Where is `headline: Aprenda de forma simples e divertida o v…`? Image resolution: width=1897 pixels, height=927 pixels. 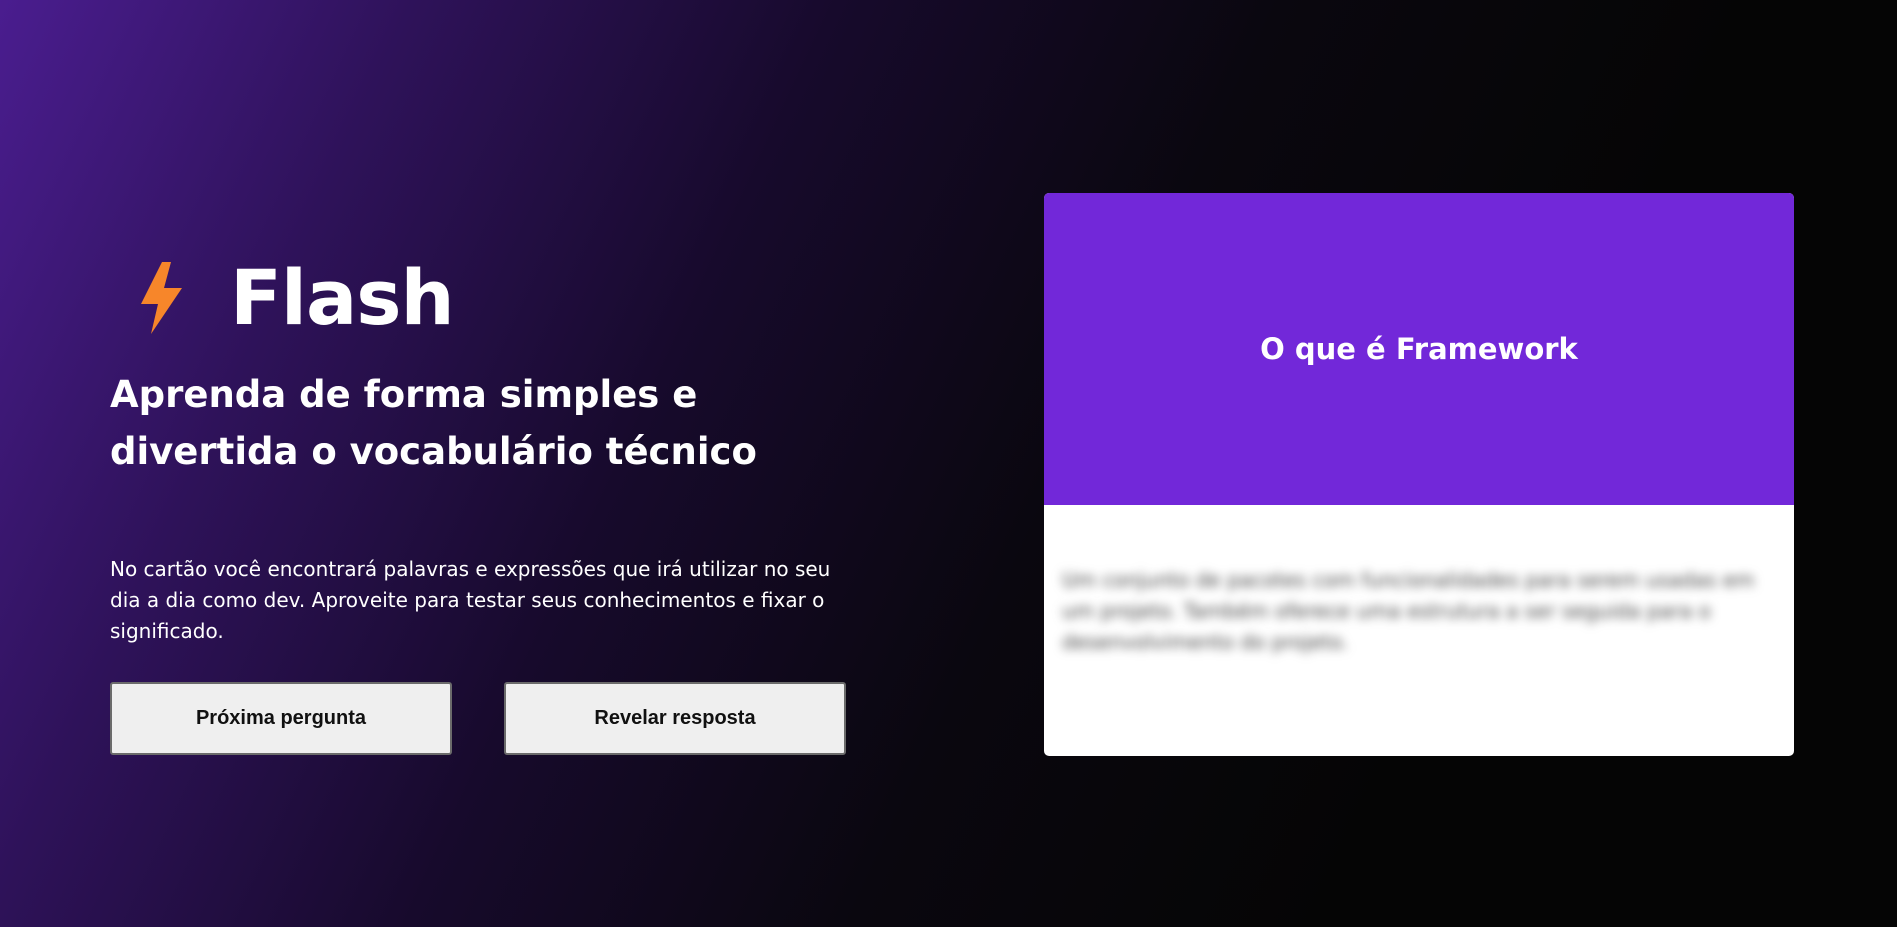
headline: Aprenda de forma simples e divertida o v… is located at coordinates (433, 423).